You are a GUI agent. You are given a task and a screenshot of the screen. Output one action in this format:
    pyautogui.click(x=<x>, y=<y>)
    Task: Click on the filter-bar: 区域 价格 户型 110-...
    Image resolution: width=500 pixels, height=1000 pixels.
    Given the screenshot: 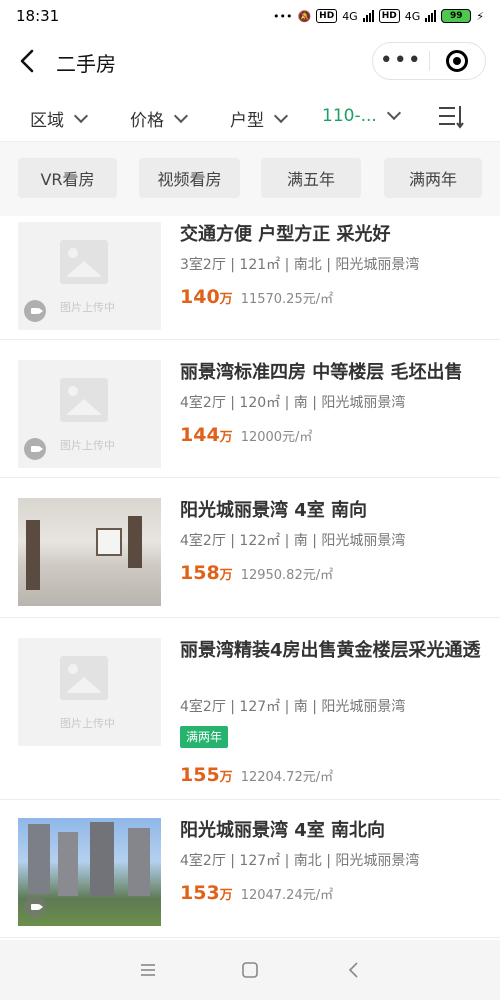 What is the action you would take?
    pyautogui.click(x=250, y=117)
    